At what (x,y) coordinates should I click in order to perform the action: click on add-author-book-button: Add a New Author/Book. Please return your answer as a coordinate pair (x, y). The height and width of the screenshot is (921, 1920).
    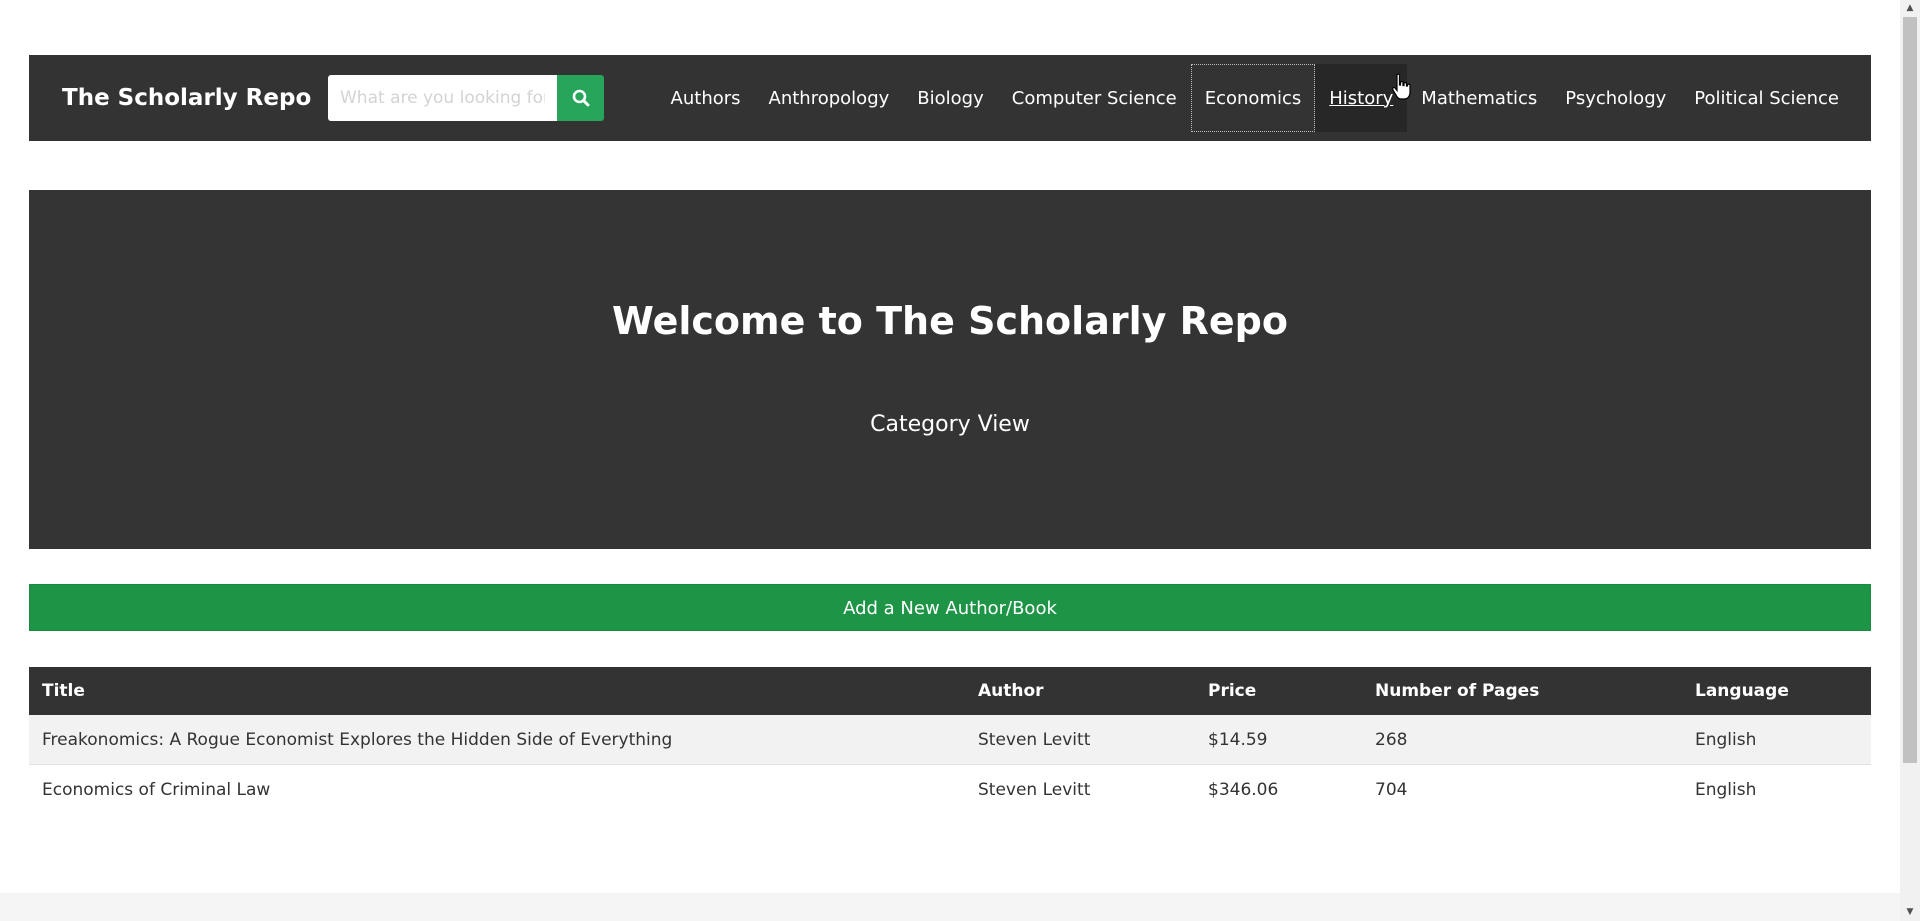
    Looking at the image, I should click on (950, 607).